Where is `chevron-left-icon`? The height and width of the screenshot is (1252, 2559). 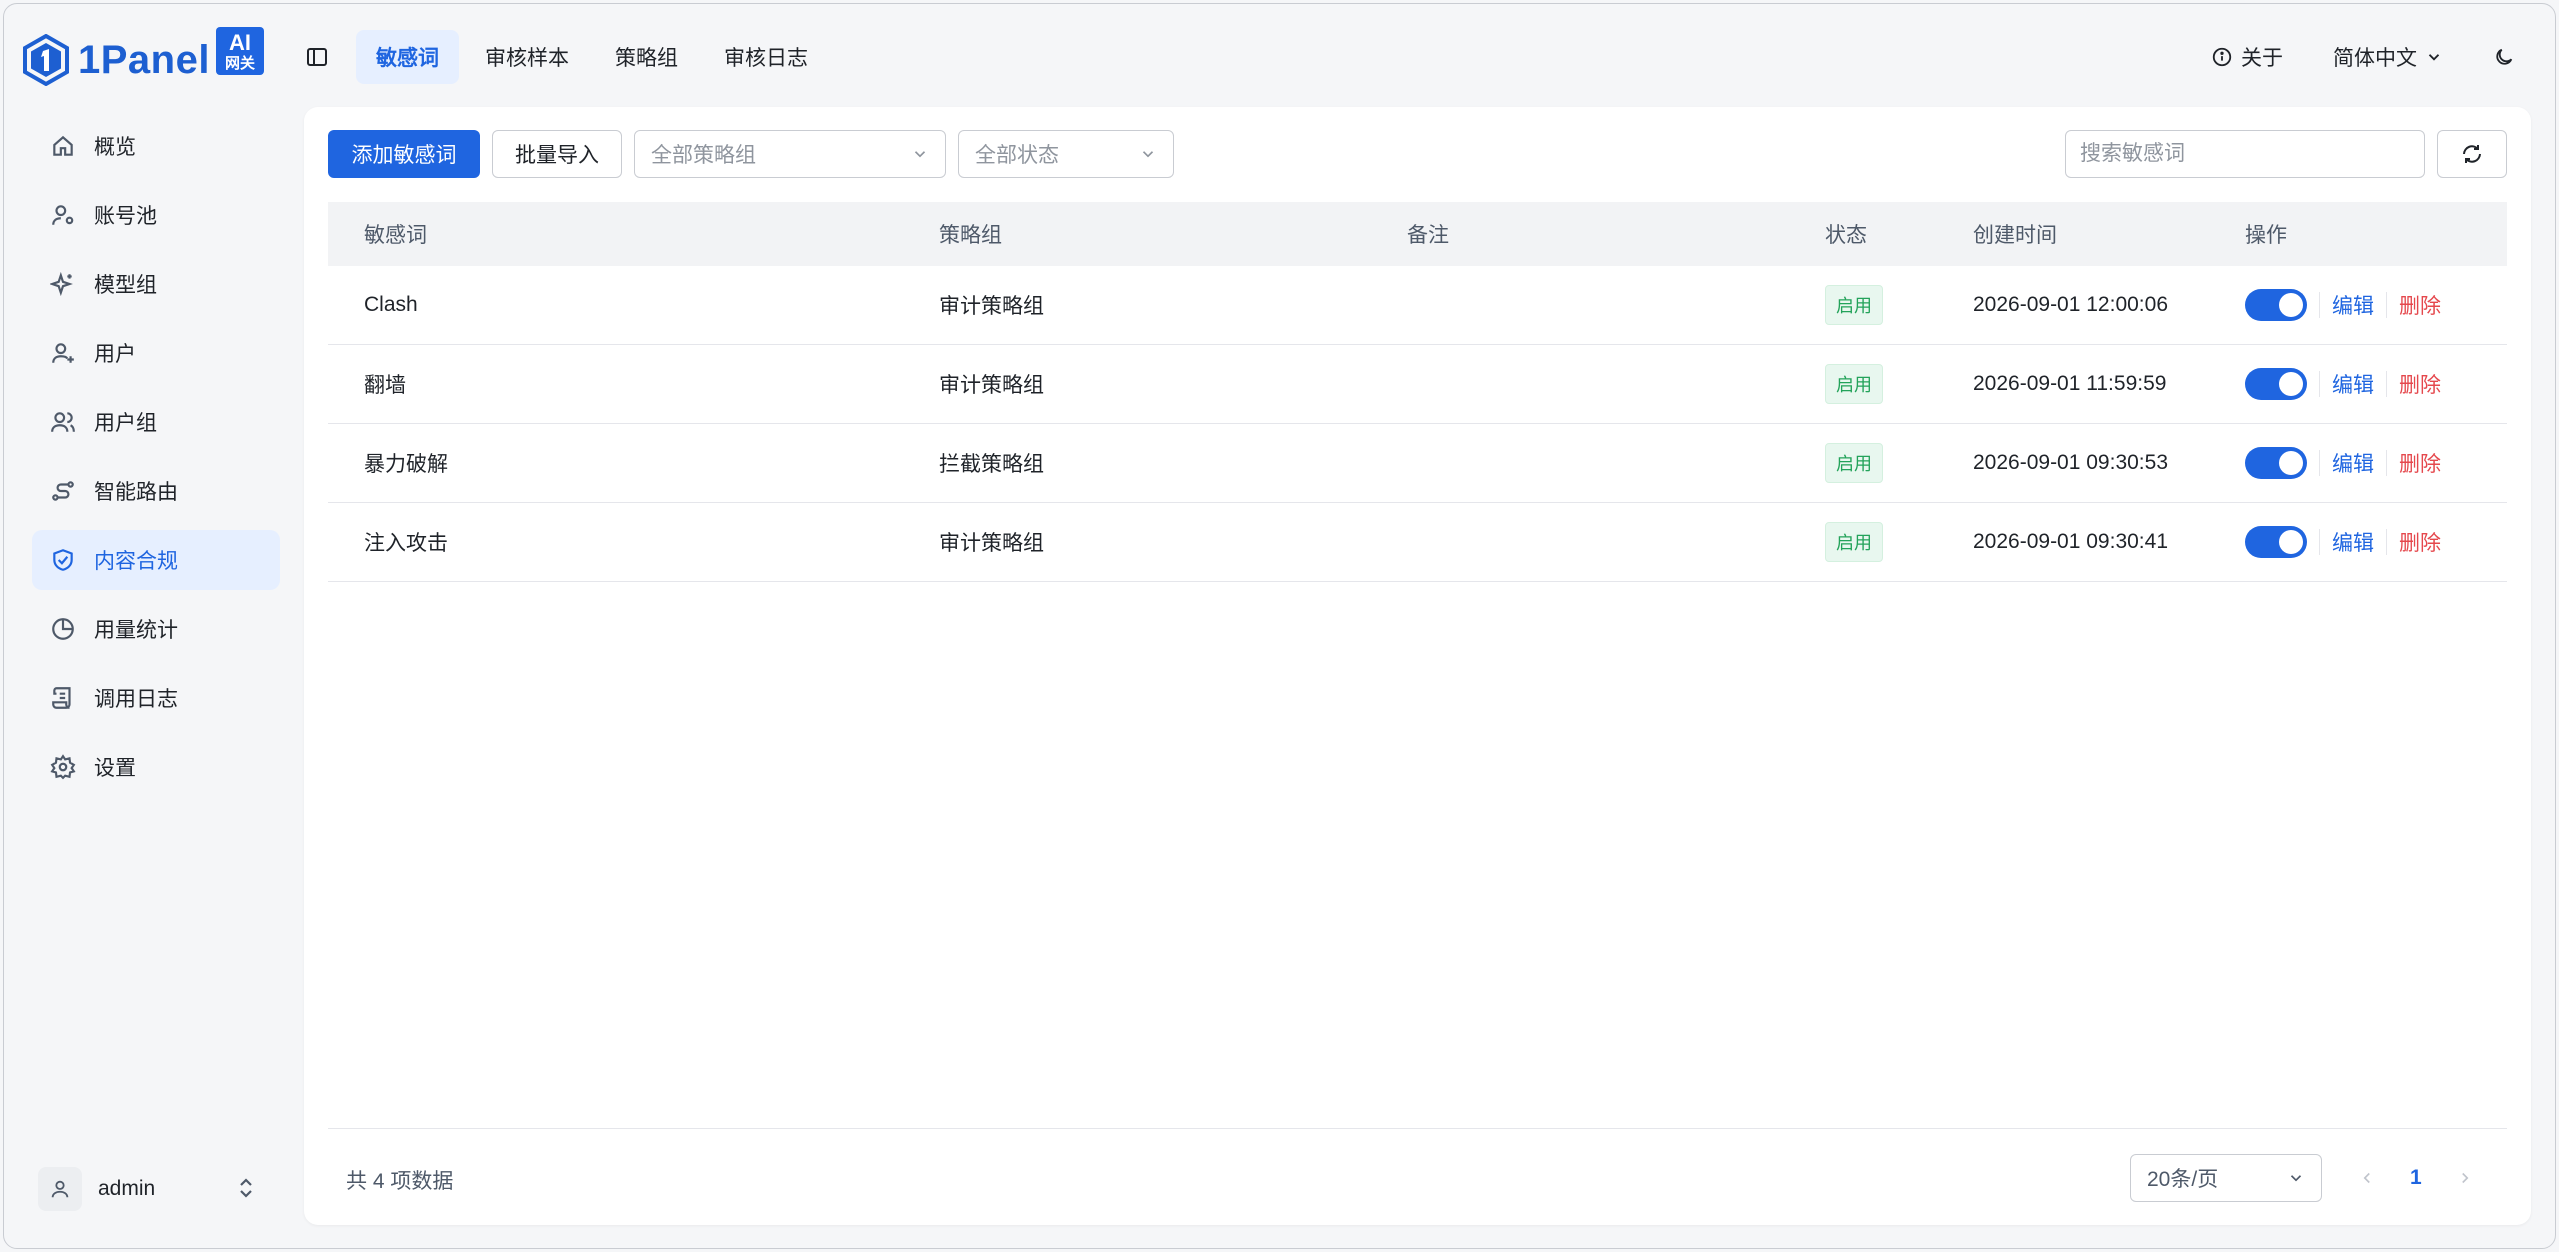 chevron-left-icon is located at coordinates (2366, 1178).